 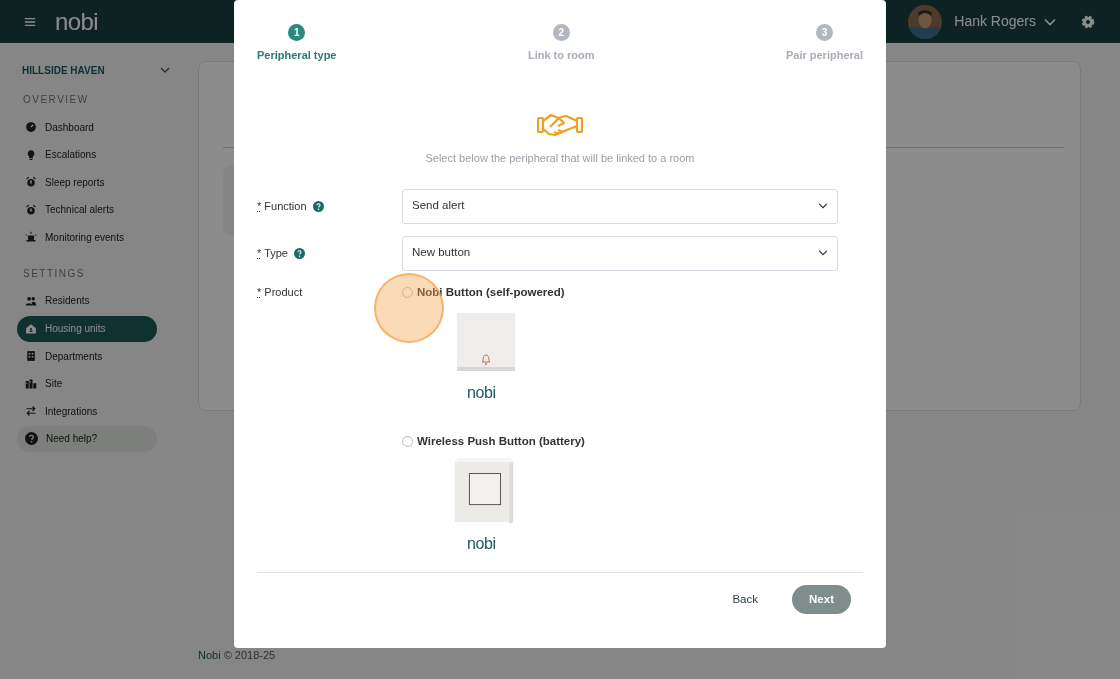 I want to click on help-button: Need help?, so click(x=87, y=438).